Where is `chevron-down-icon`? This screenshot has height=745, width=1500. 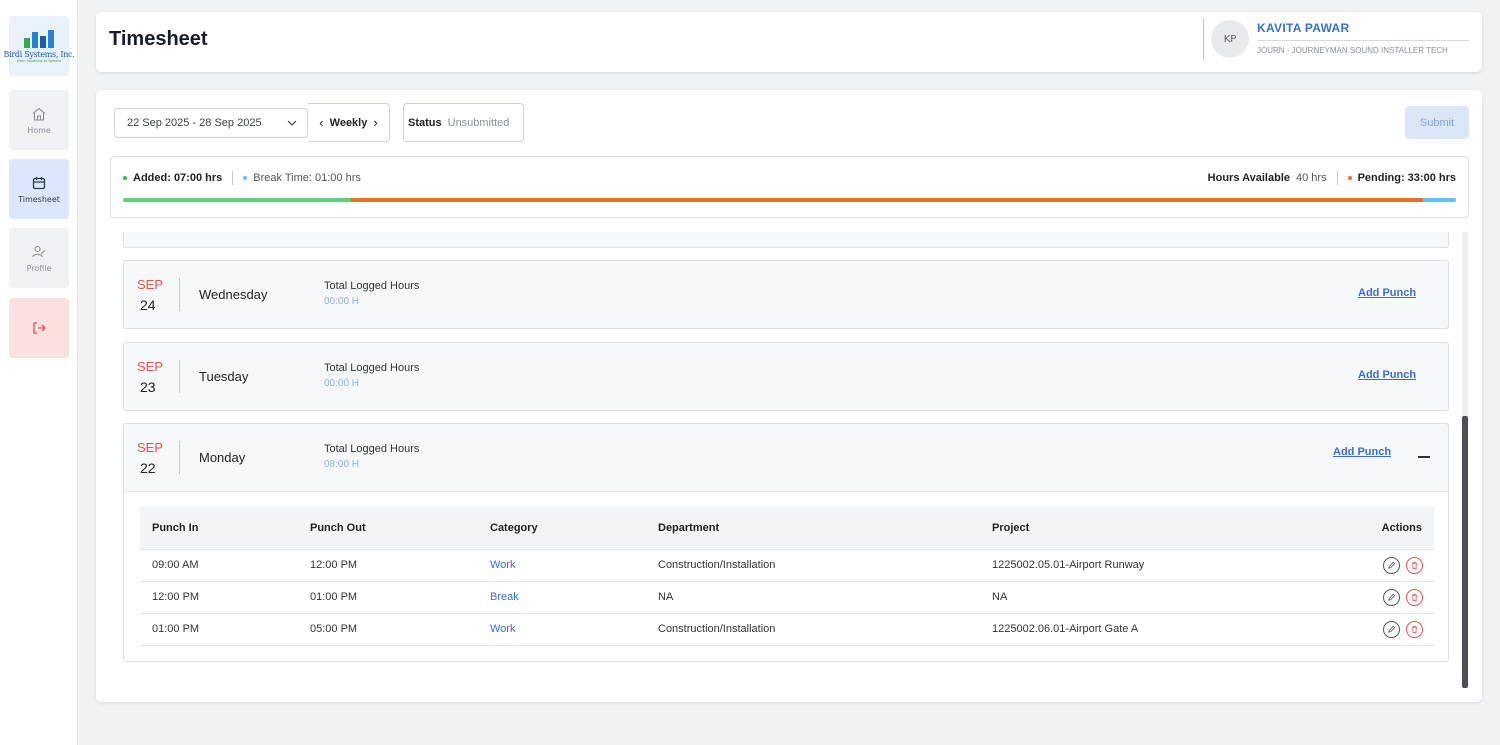
chevron-down-icon is located at coordinates (292, 123).